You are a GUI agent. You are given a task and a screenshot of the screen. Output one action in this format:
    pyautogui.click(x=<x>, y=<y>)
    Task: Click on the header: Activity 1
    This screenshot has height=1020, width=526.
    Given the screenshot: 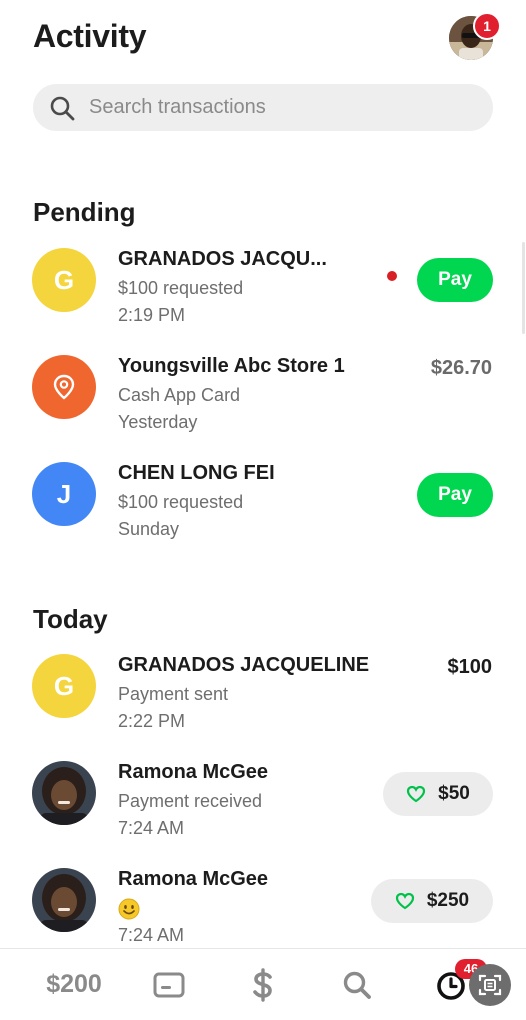 What is the action you would take?
    pyautogui.click(x=263, y=40)
    